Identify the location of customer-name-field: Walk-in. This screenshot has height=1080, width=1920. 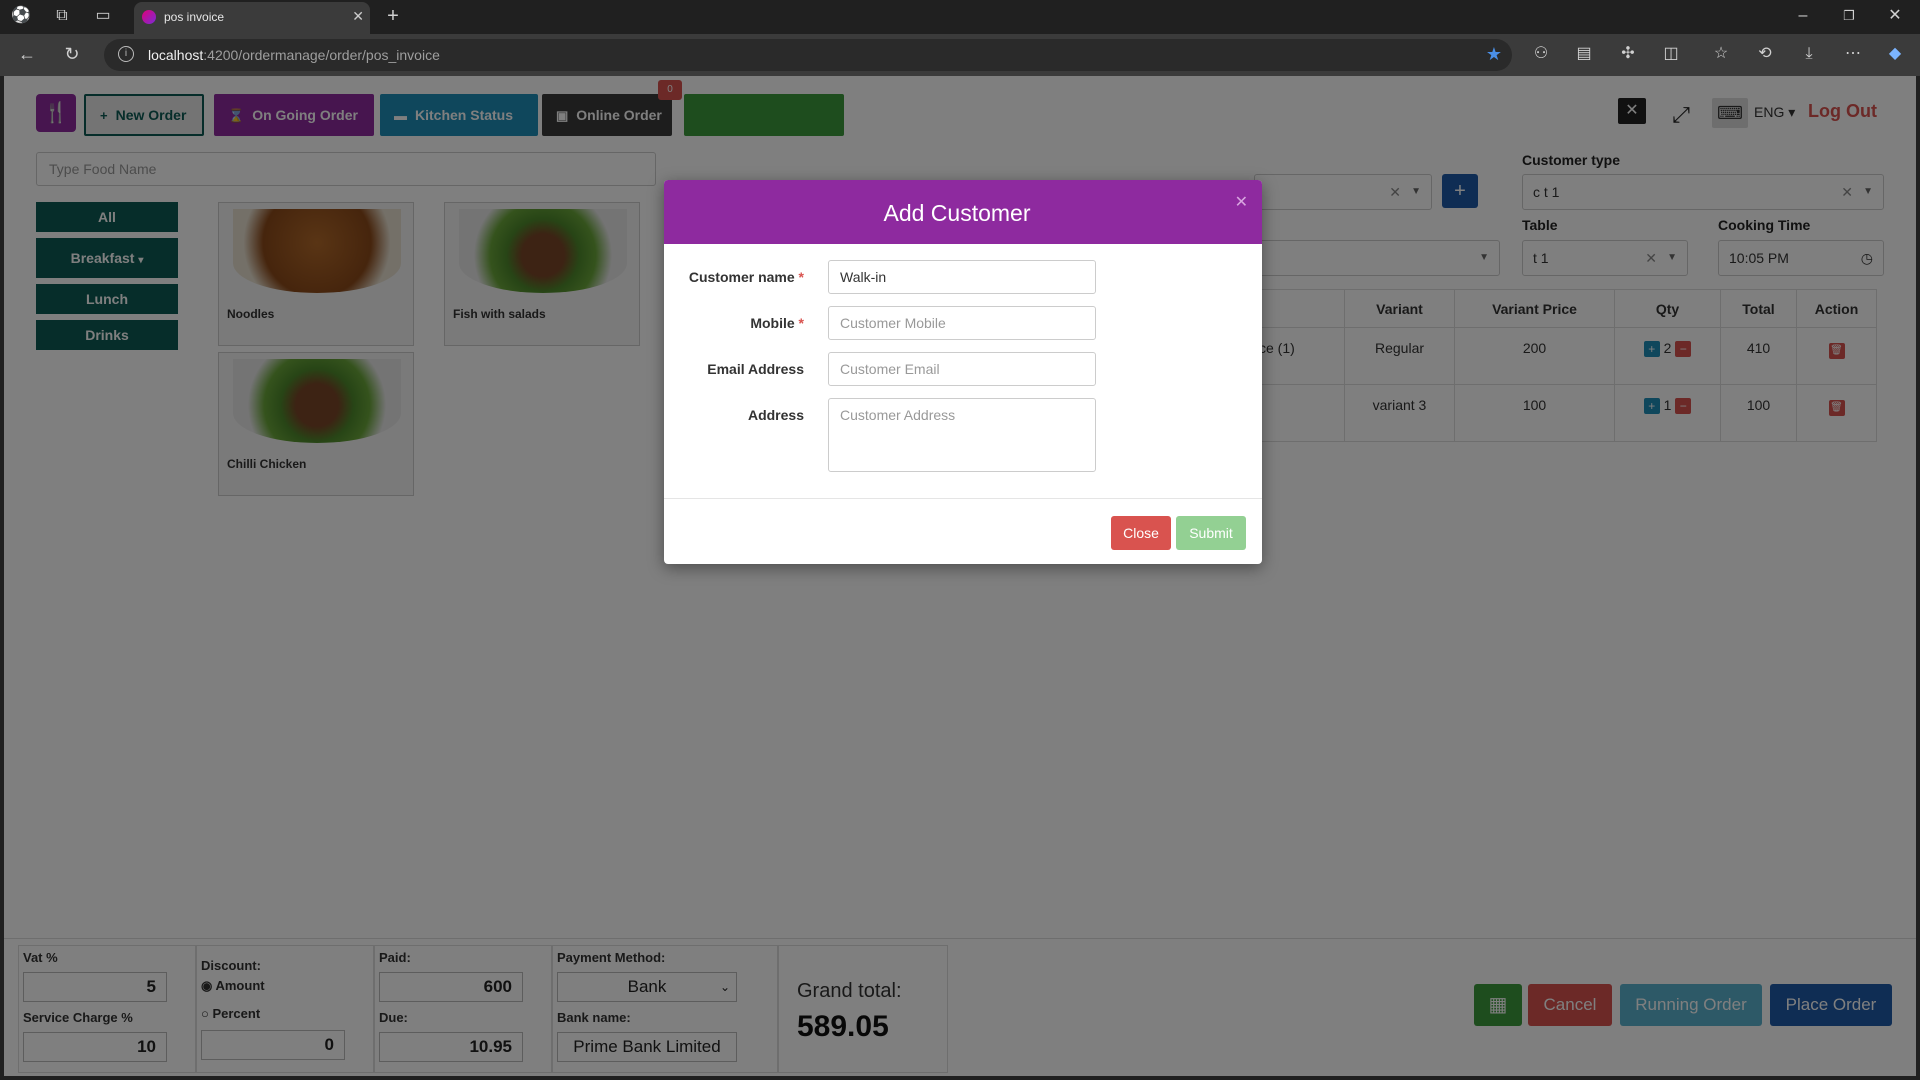
(962, 277).